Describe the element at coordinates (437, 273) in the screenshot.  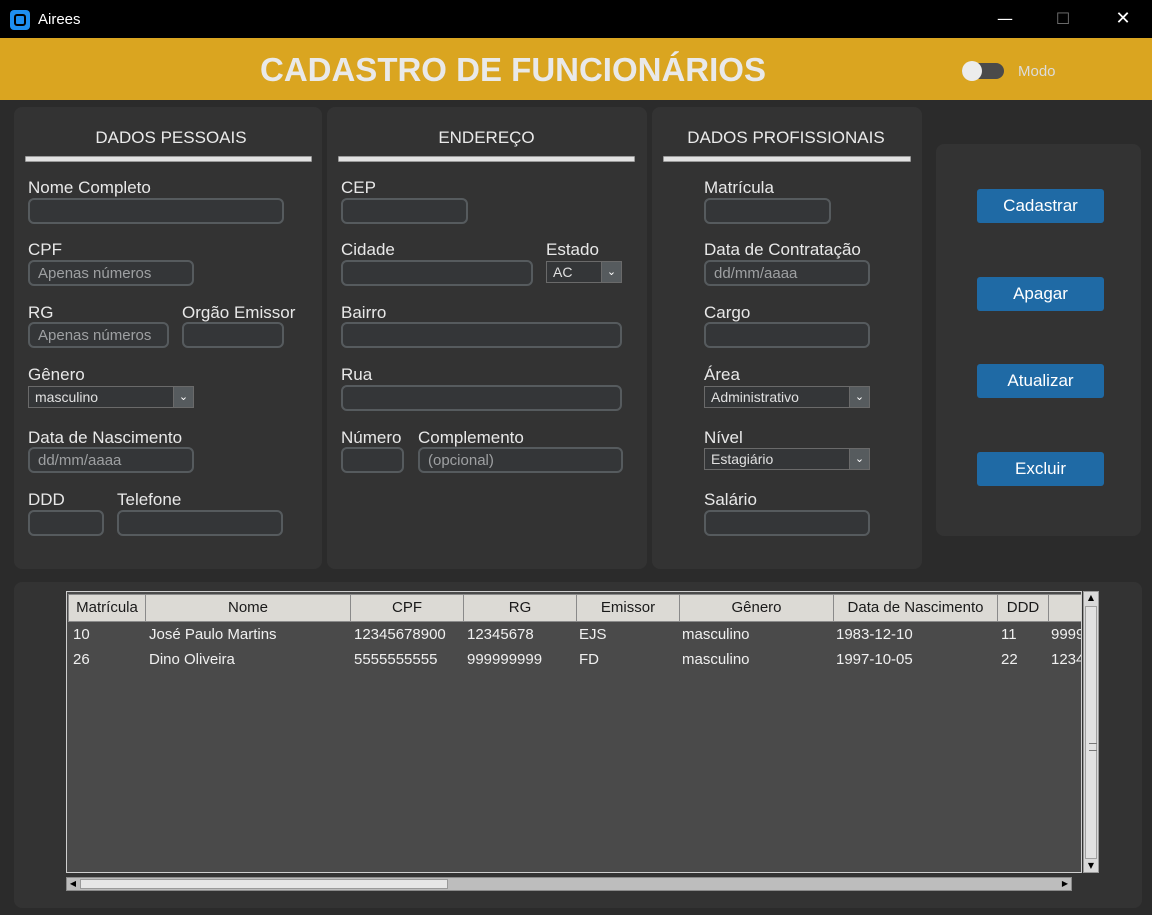
I see `city-input` at that location.